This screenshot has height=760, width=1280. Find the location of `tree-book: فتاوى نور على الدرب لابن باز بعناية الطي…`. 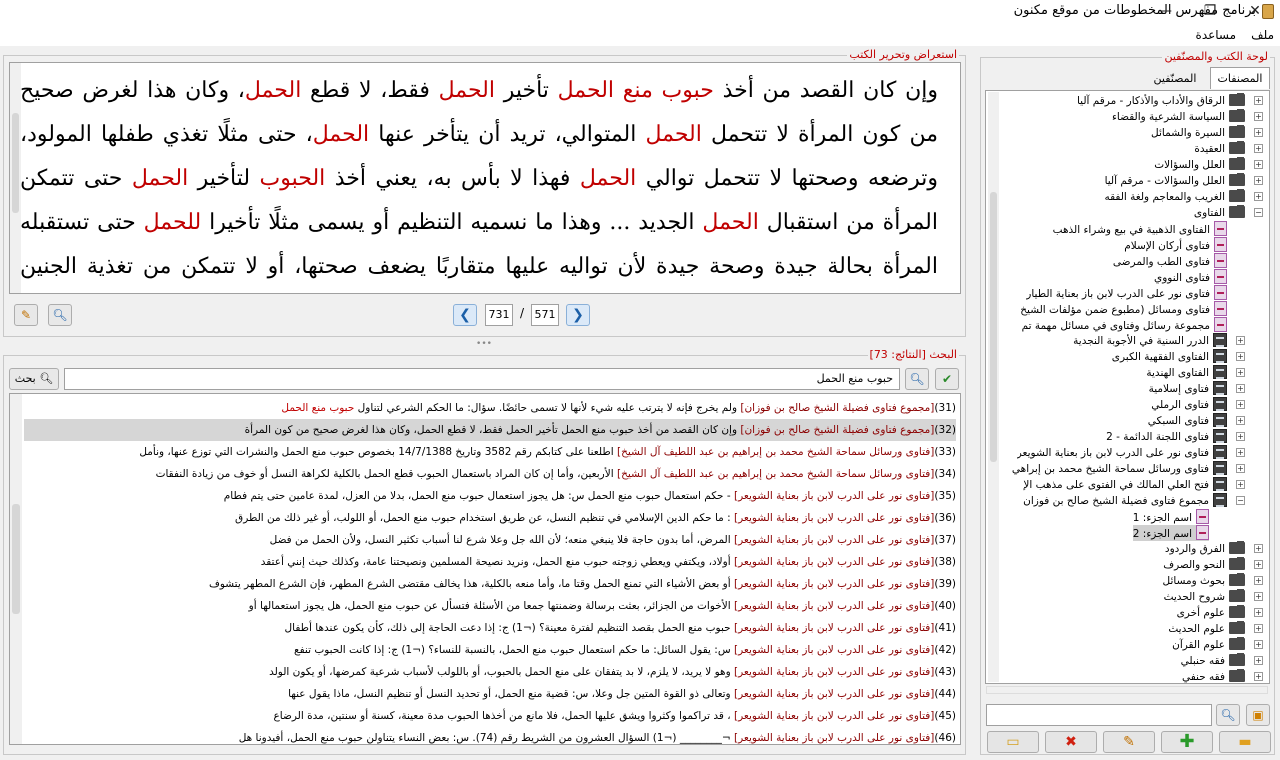

tree-book: فتاوى نور على الدرب لابن باز بعناية الطي… is located at coordinates (1126, 293).